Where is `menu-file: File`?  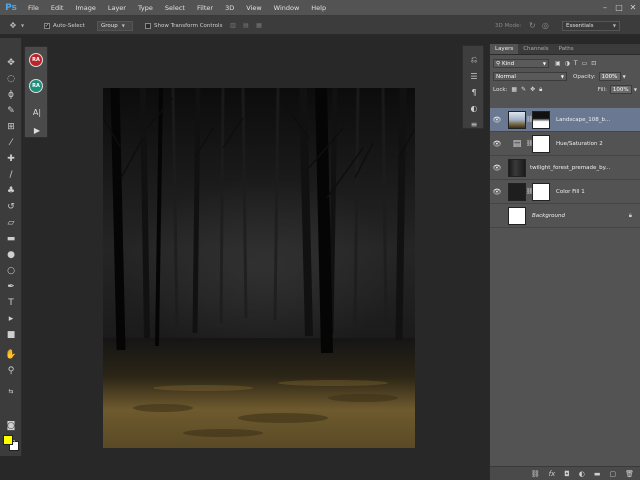
menu-file: File is located at coordinates (33, 8).